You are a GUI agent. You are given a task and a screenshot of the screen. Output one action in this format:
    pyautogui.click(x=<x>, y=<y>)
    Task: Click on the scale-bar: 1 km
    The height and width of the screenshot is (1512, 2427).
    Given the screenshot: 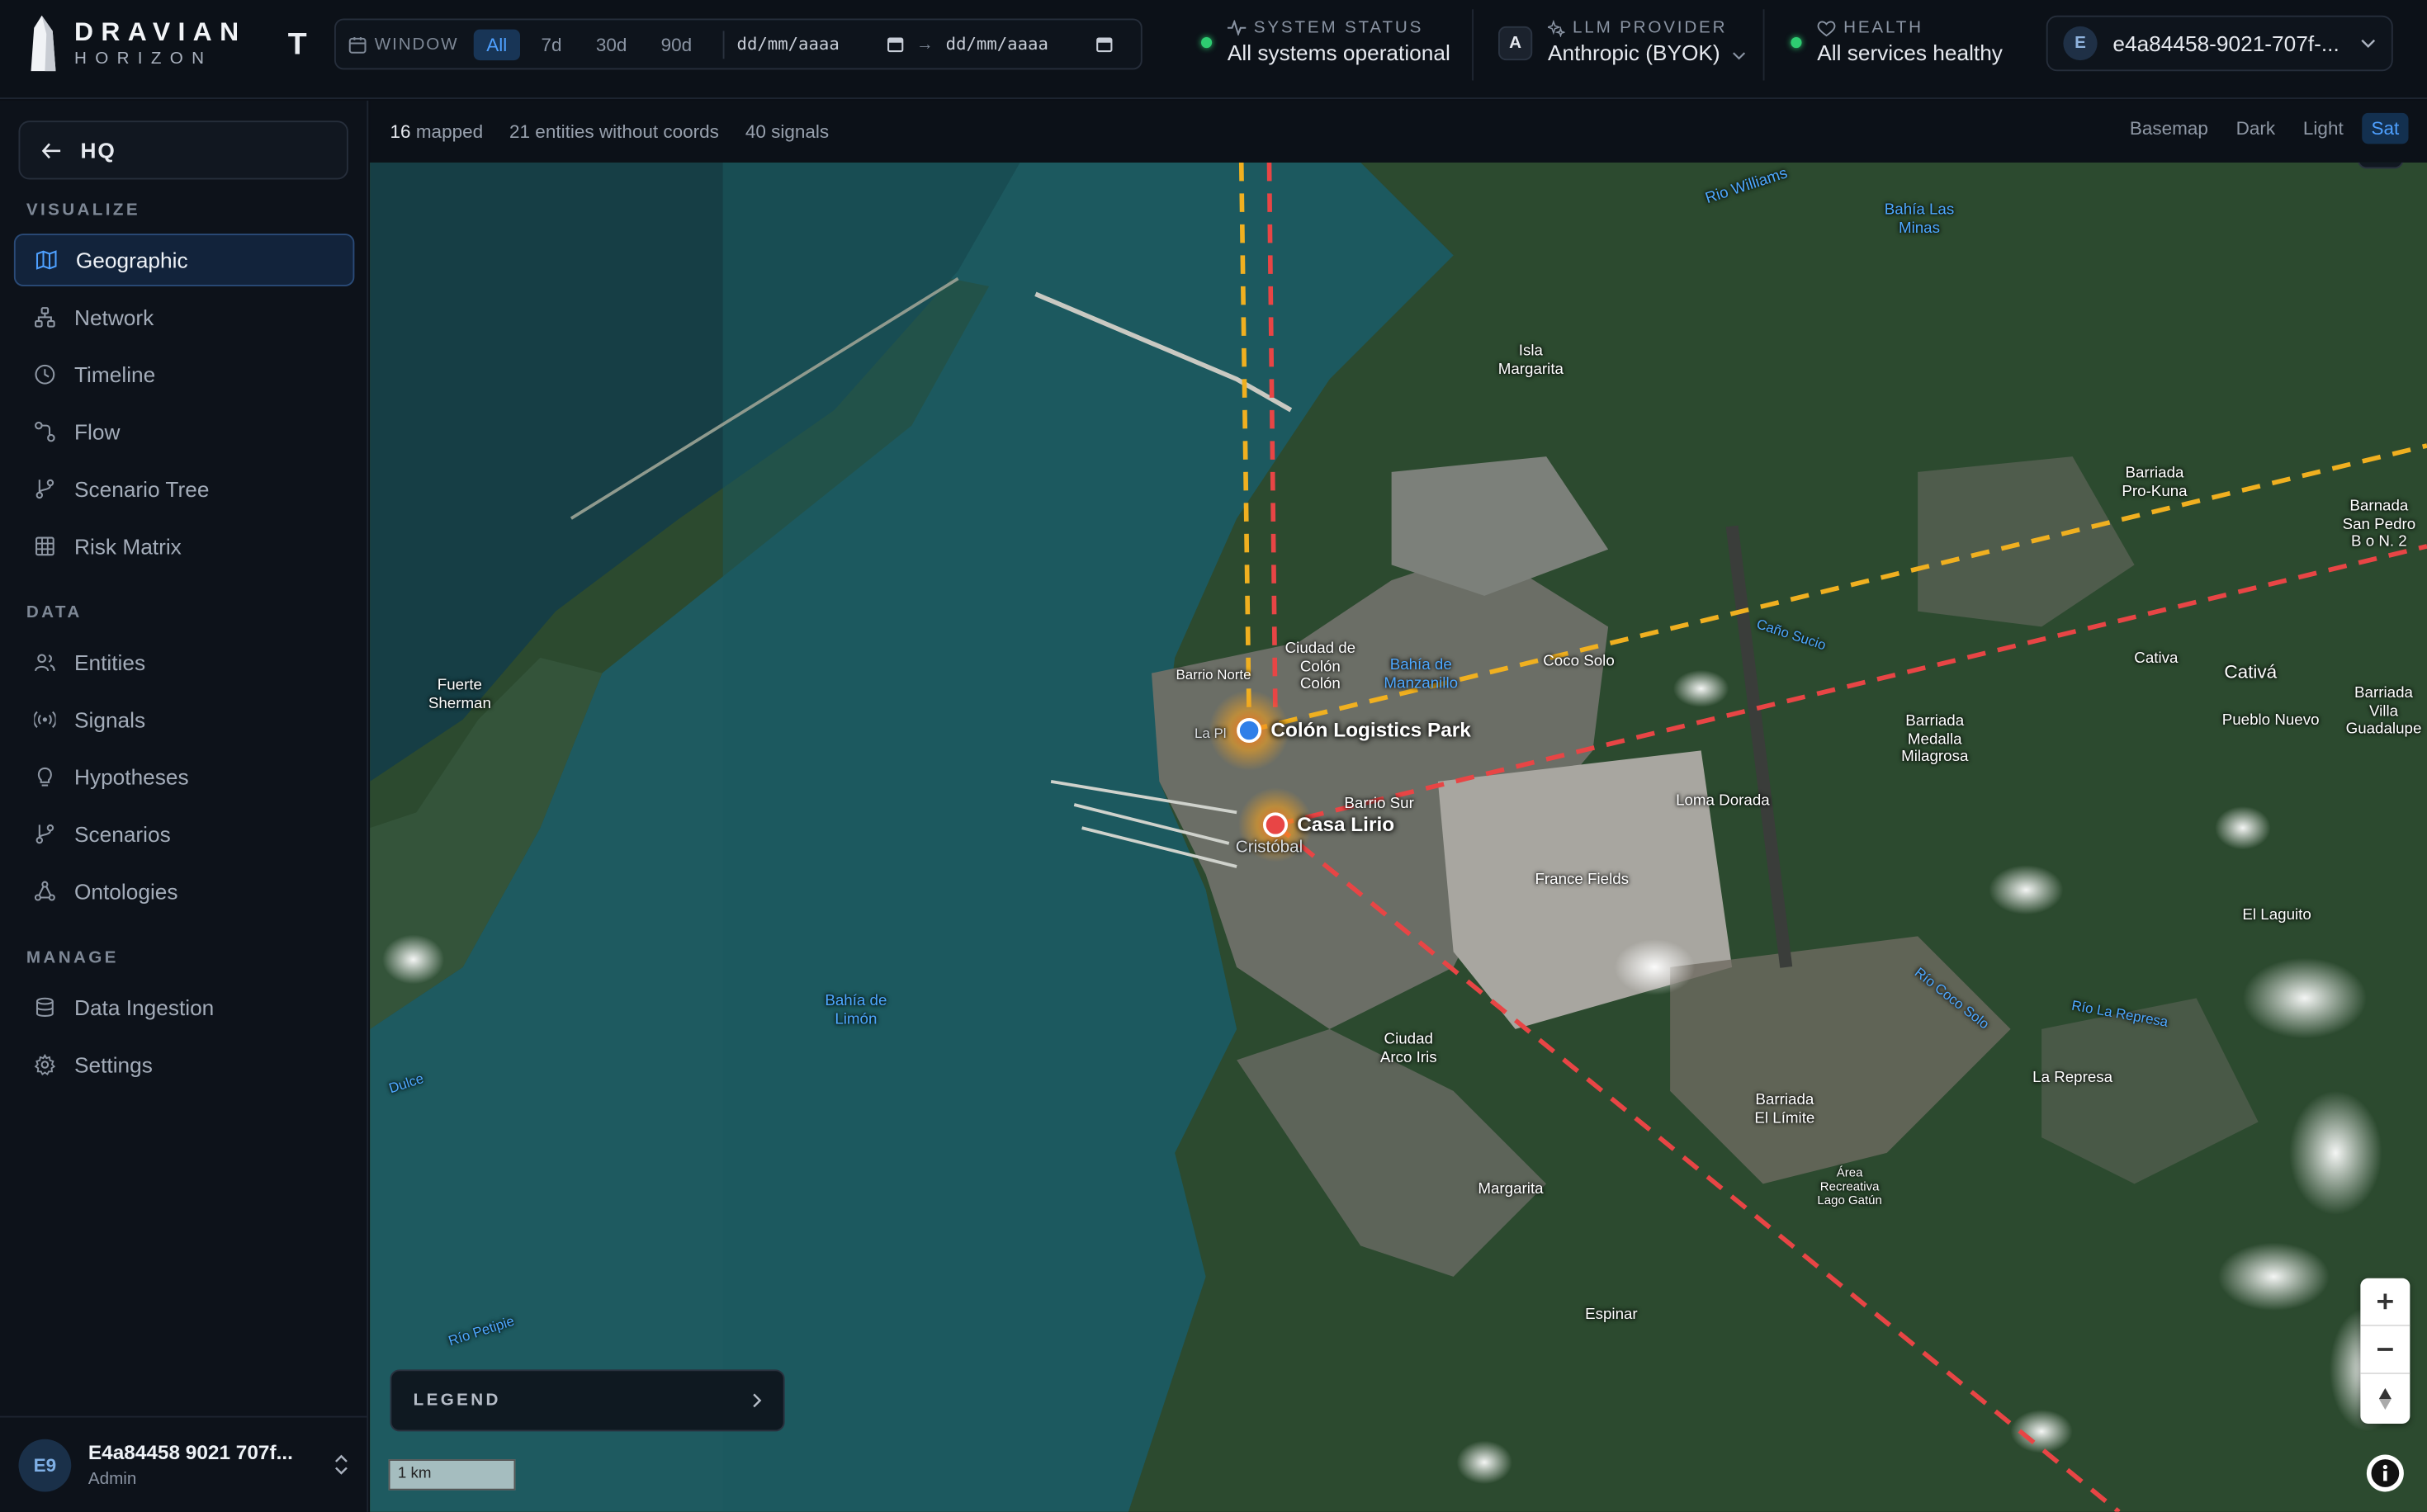 What is the action you would take?
    pyautogui.click(x=452, y=1475)
    